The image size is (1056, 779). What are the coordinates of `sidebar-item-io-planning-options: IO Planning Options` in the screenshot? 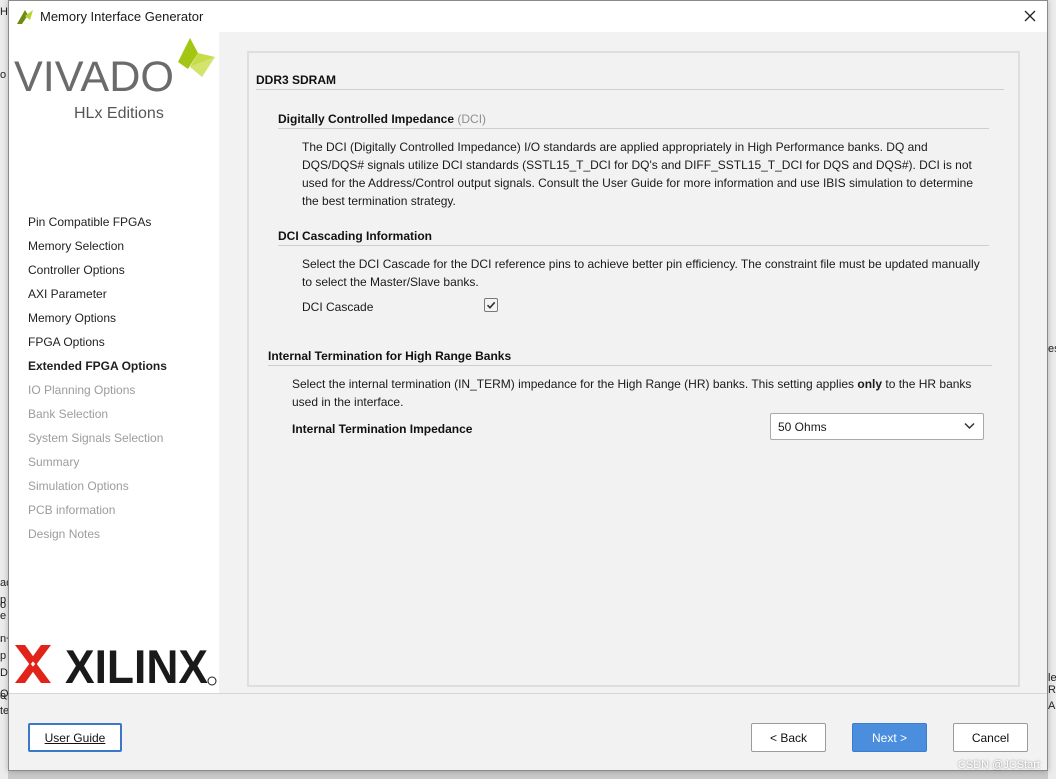 It's located at (97, 394).